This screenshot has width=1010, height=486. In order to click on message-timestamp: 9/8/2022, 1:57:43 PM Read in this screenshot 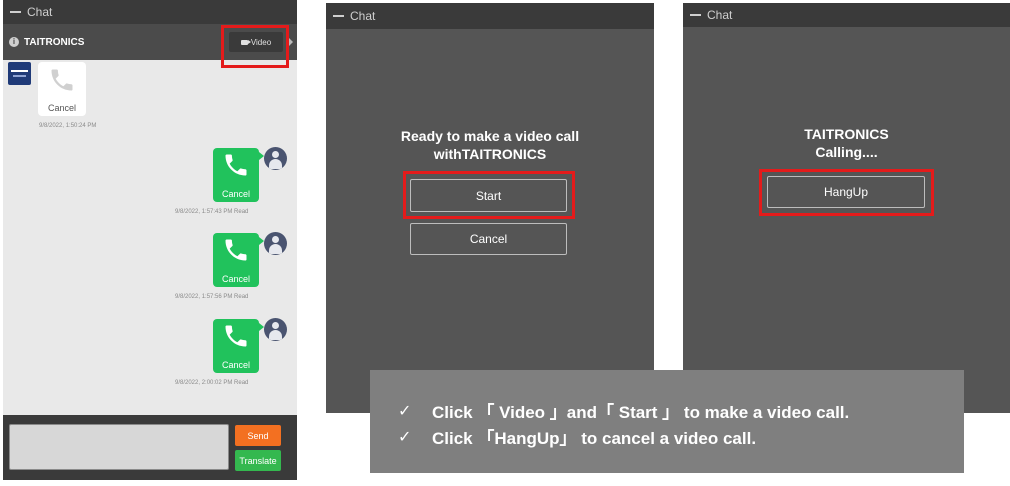, I will do `click(212, 212)`.